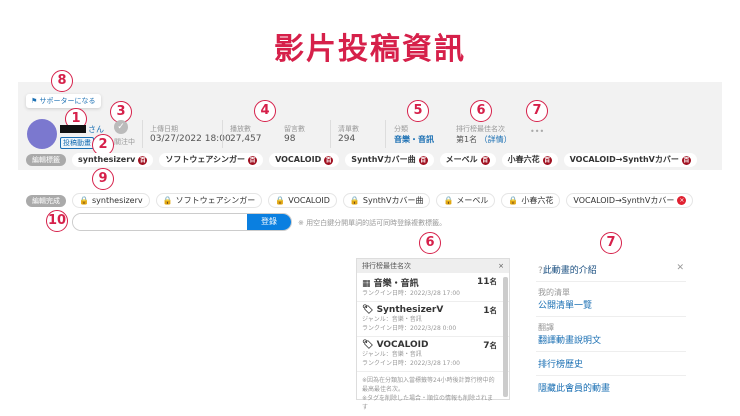  What do you see at coordinates (481, 111) in the screenshot?
I see `annotation-6: 6` at bounding box center [481, 111].